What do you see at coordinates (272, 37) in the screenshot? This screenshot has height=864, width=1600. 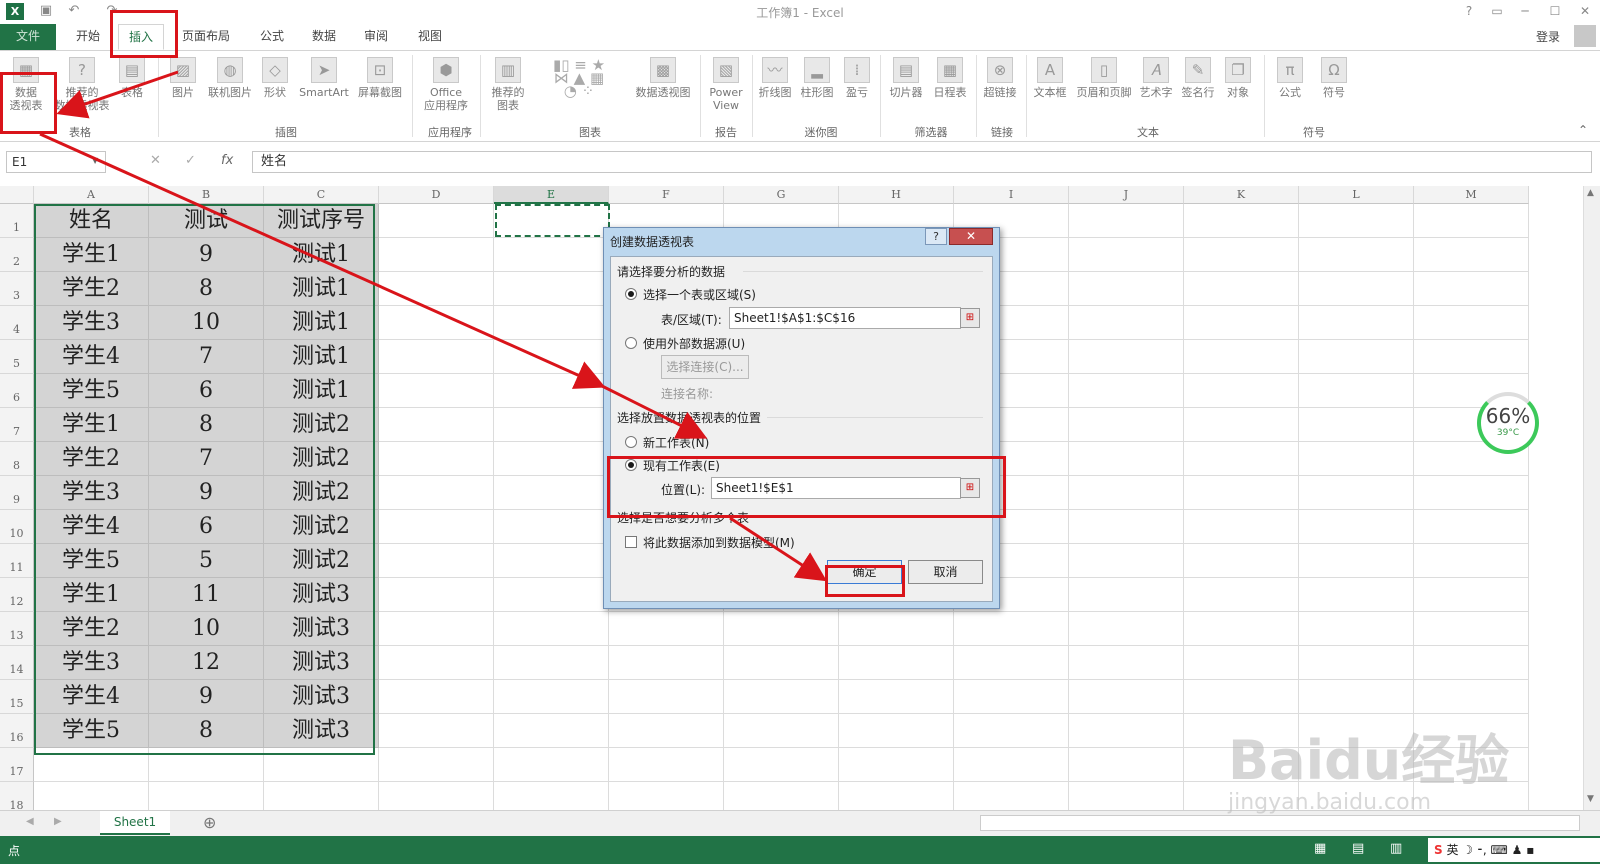 I see `tab-formulas: 公式` at bounding box center [272, 37].